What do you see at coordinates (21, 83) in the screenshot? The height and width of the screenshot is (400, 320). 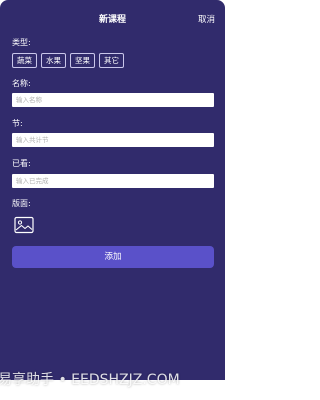 I see `name-label: 名称:` at bounding box center [21, 83].